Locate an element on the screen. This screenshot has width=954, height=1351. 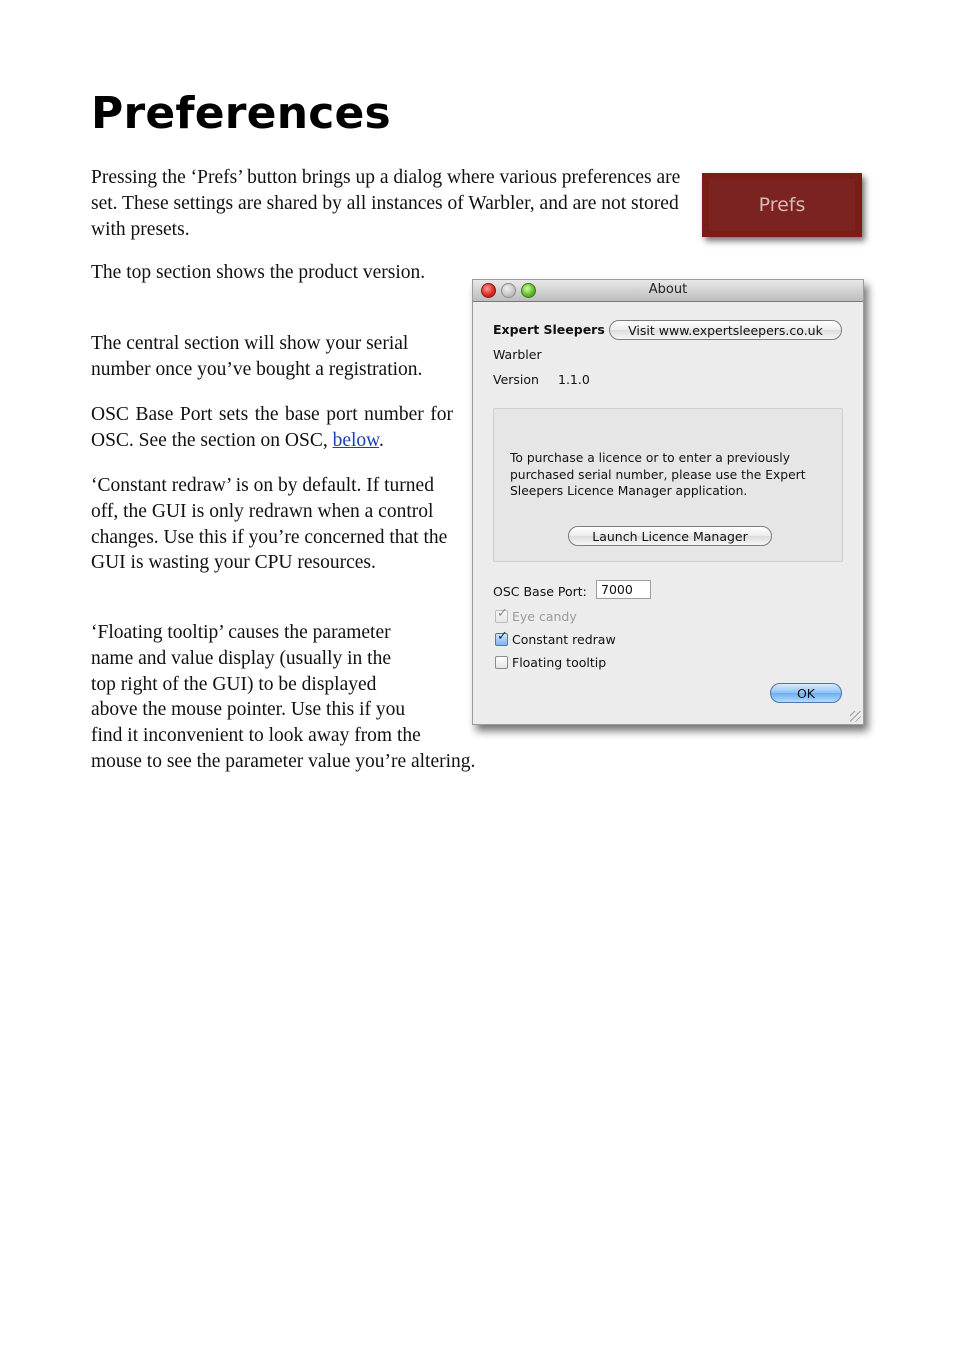
floating-tooltip-checkbox-row: Floating tooltip is located at coordinates (550, 662).